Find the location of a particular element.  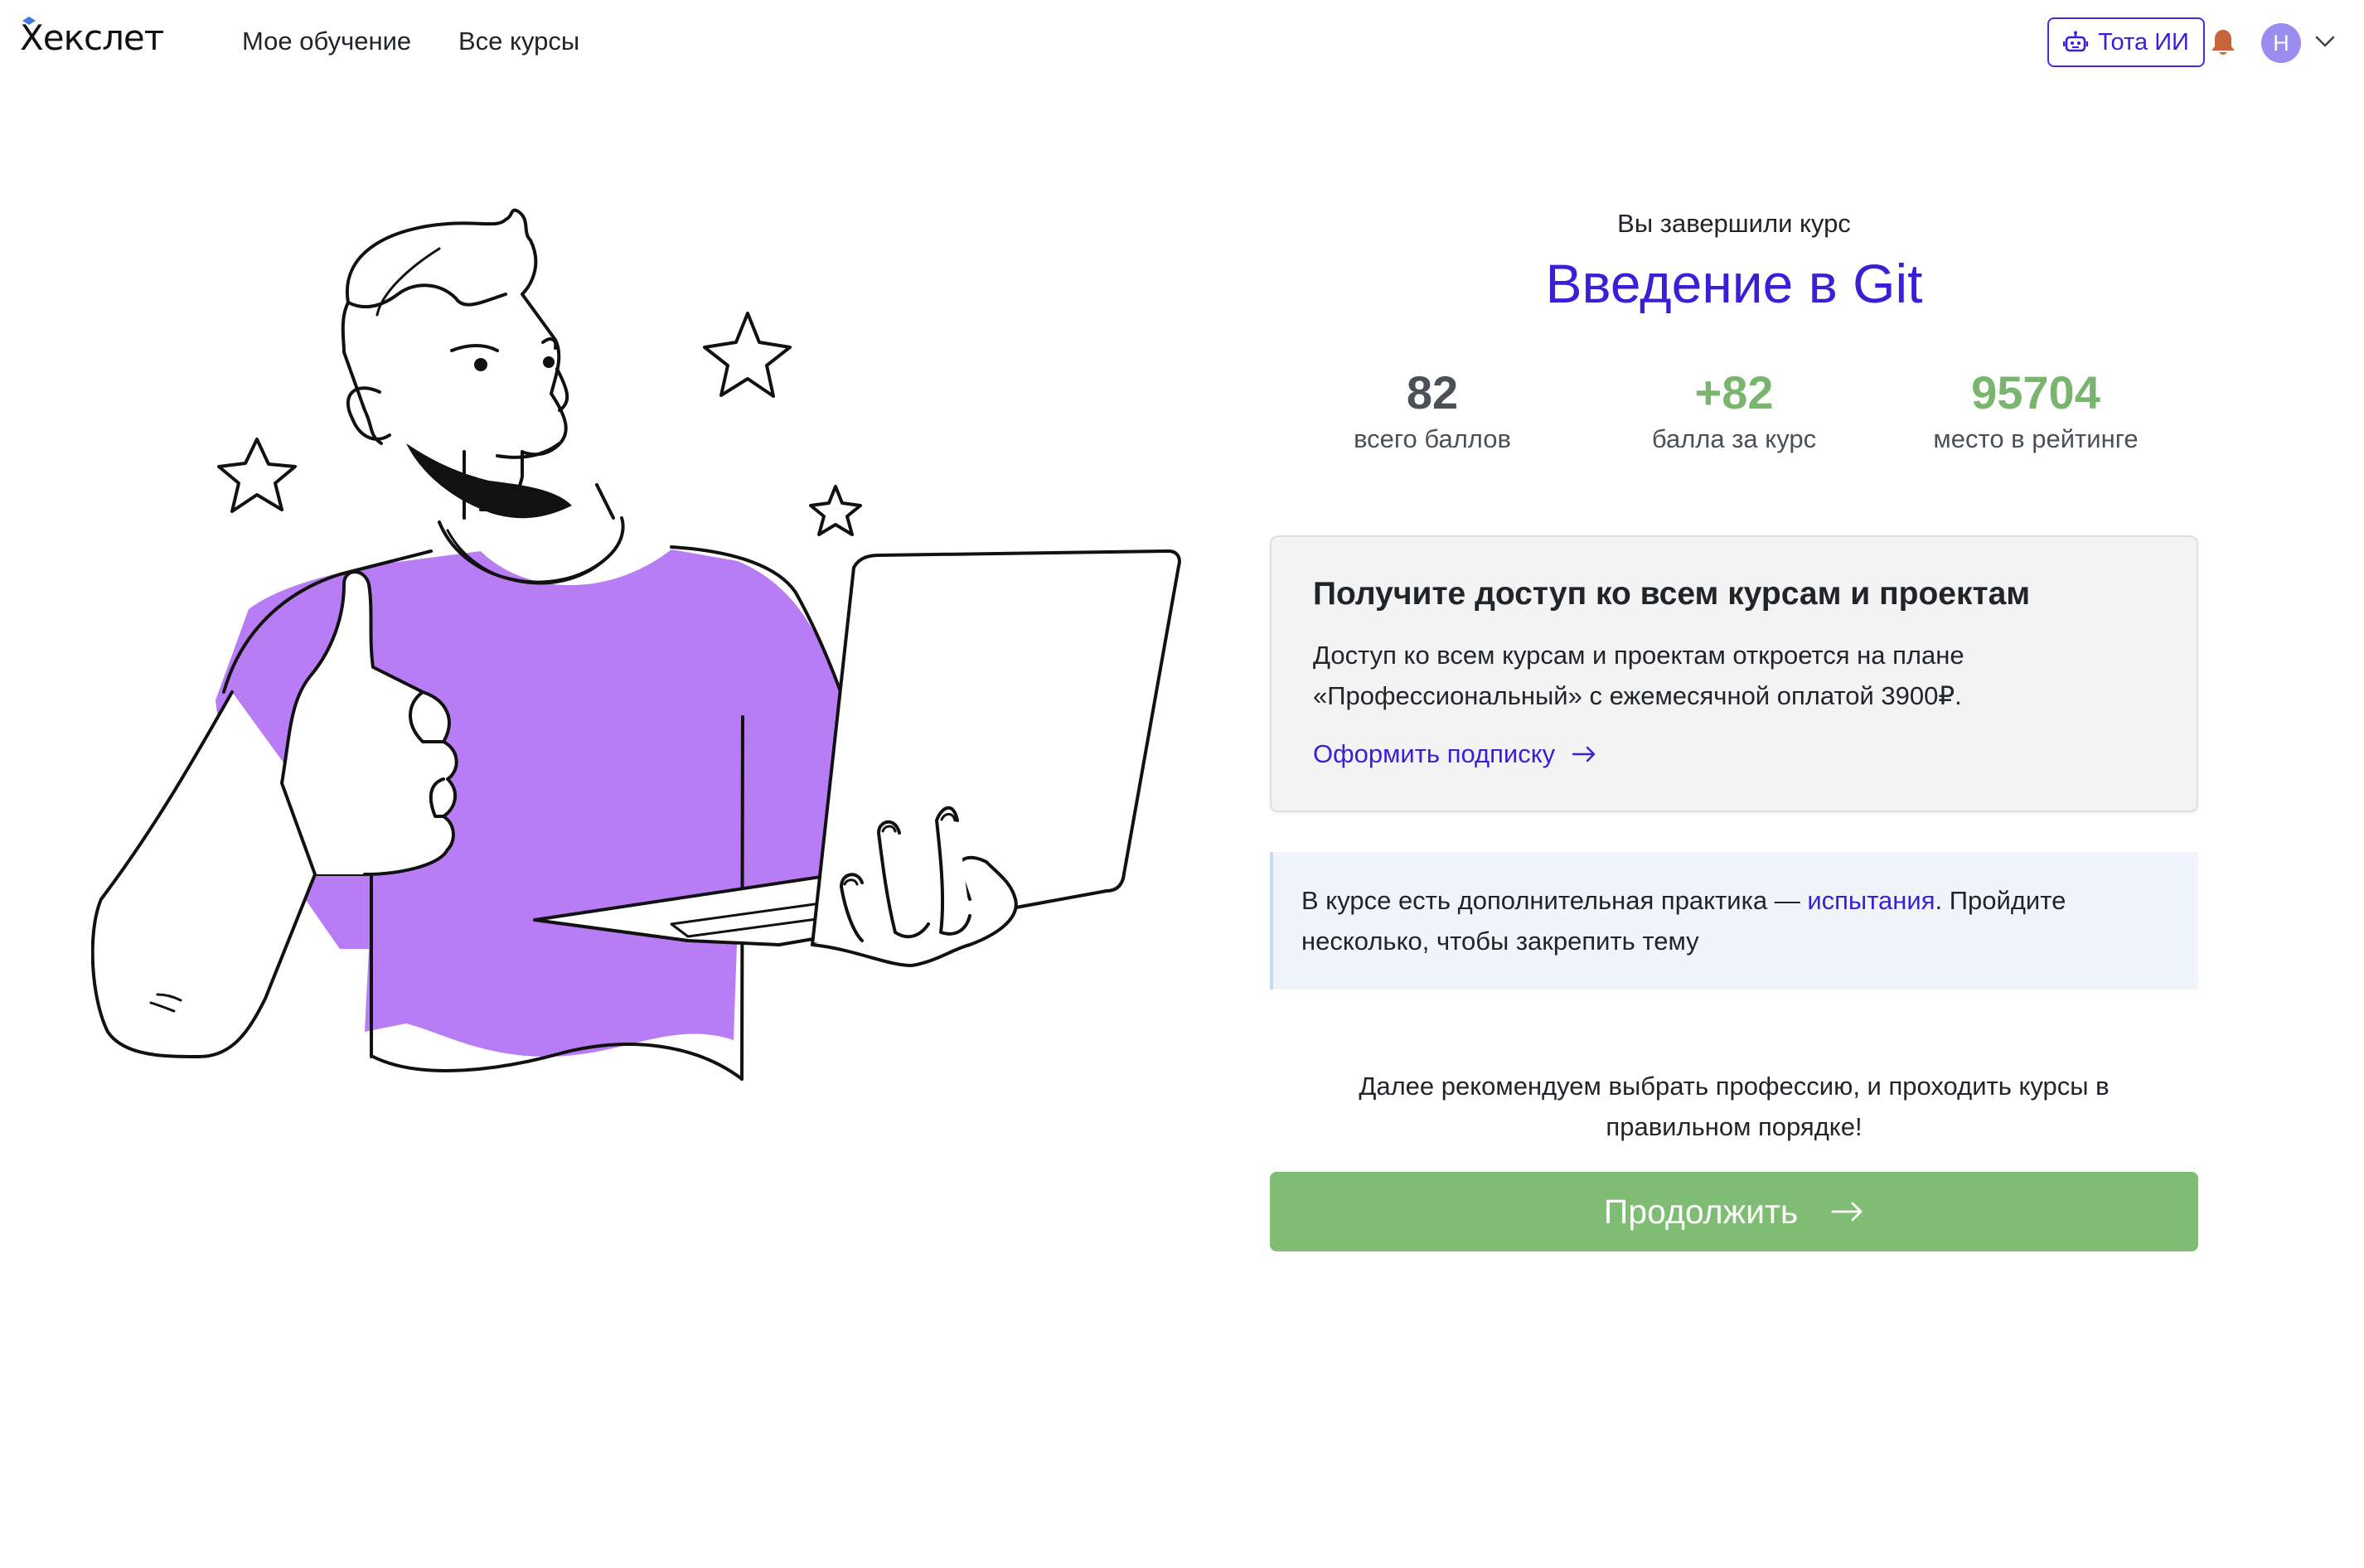

continue-button: Продолжить is located at coordinates (1734, 1211).